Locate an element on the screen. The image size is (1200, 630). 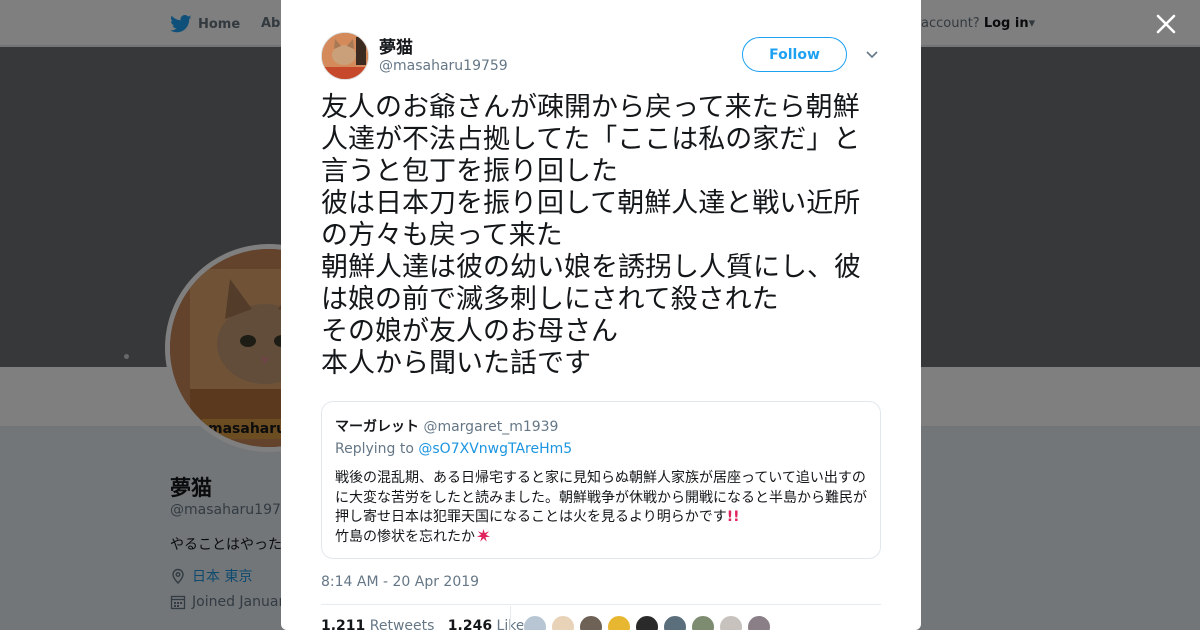
chevron-down-icon is located at coordinates (872, 55).